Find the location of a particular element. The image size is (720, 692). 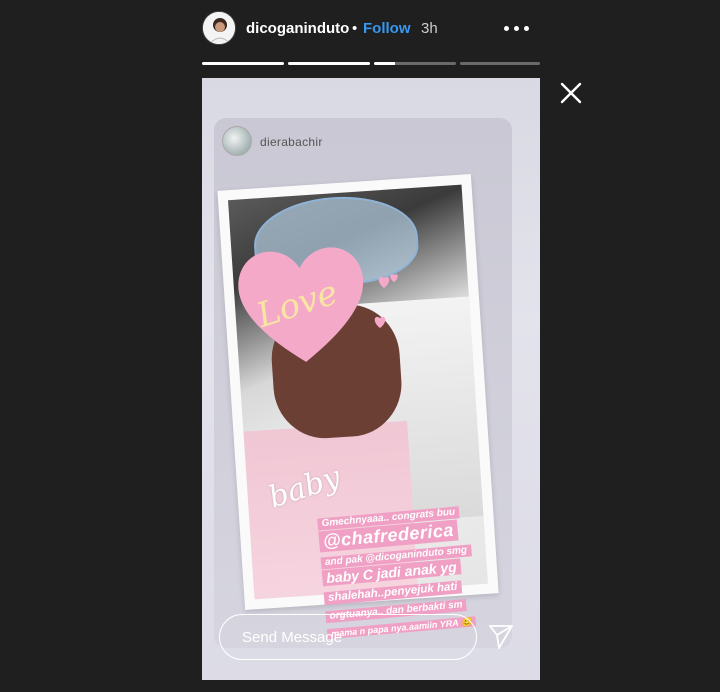

time-ago: 3h is located at coordinates (429, 28).